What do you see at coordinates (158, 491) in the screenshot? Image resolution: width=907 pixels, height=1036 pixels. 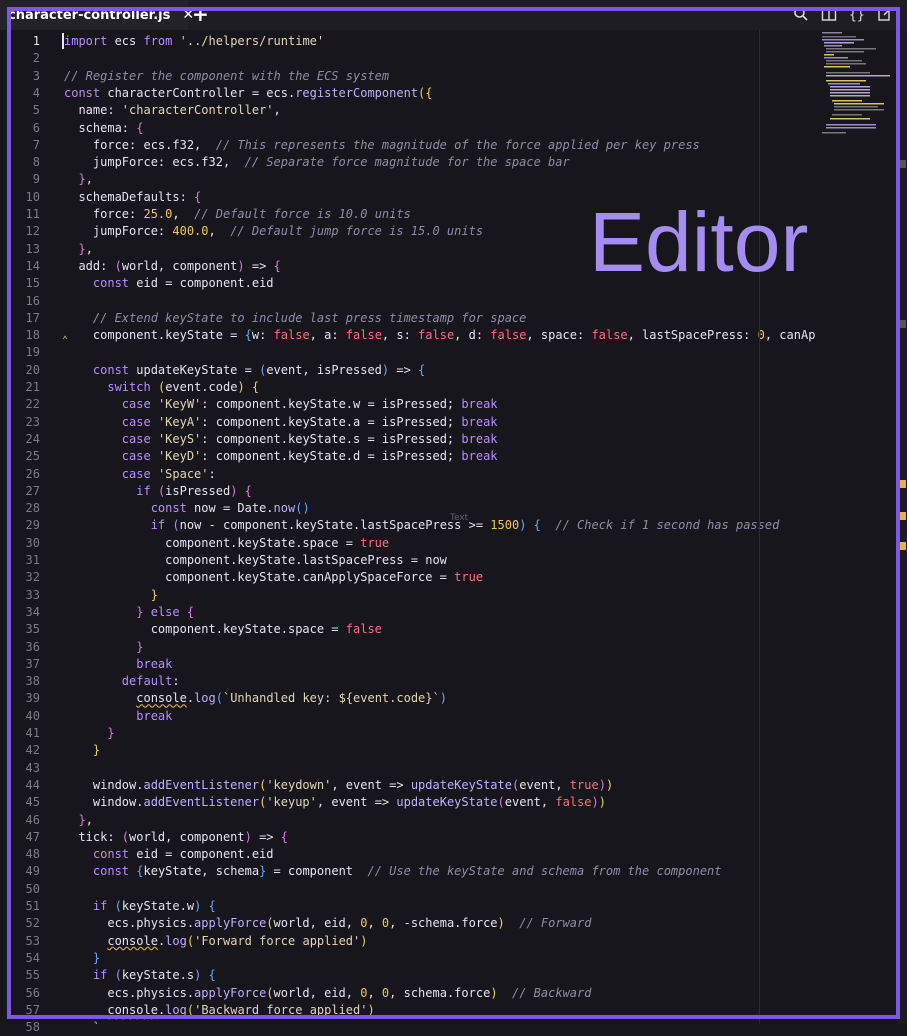 I see `code-line: if (isPressed) {` at bounding box center [158, 491].